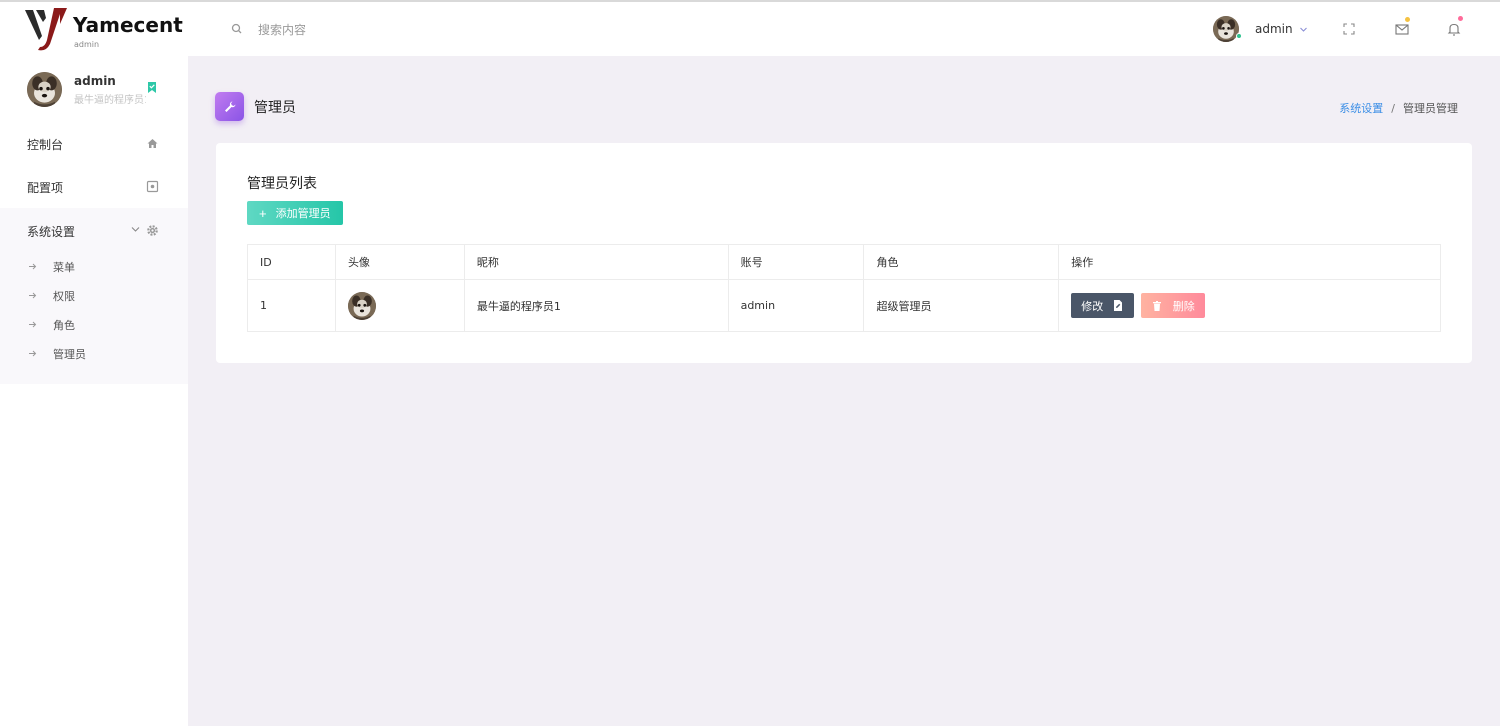 The width and height of the screenshot is (1500, 726). What do you see at coordinates (69, 354) in the screenshot?
I see `sidebar-subitem-label: 管理员` at bounding box center [69, 354].